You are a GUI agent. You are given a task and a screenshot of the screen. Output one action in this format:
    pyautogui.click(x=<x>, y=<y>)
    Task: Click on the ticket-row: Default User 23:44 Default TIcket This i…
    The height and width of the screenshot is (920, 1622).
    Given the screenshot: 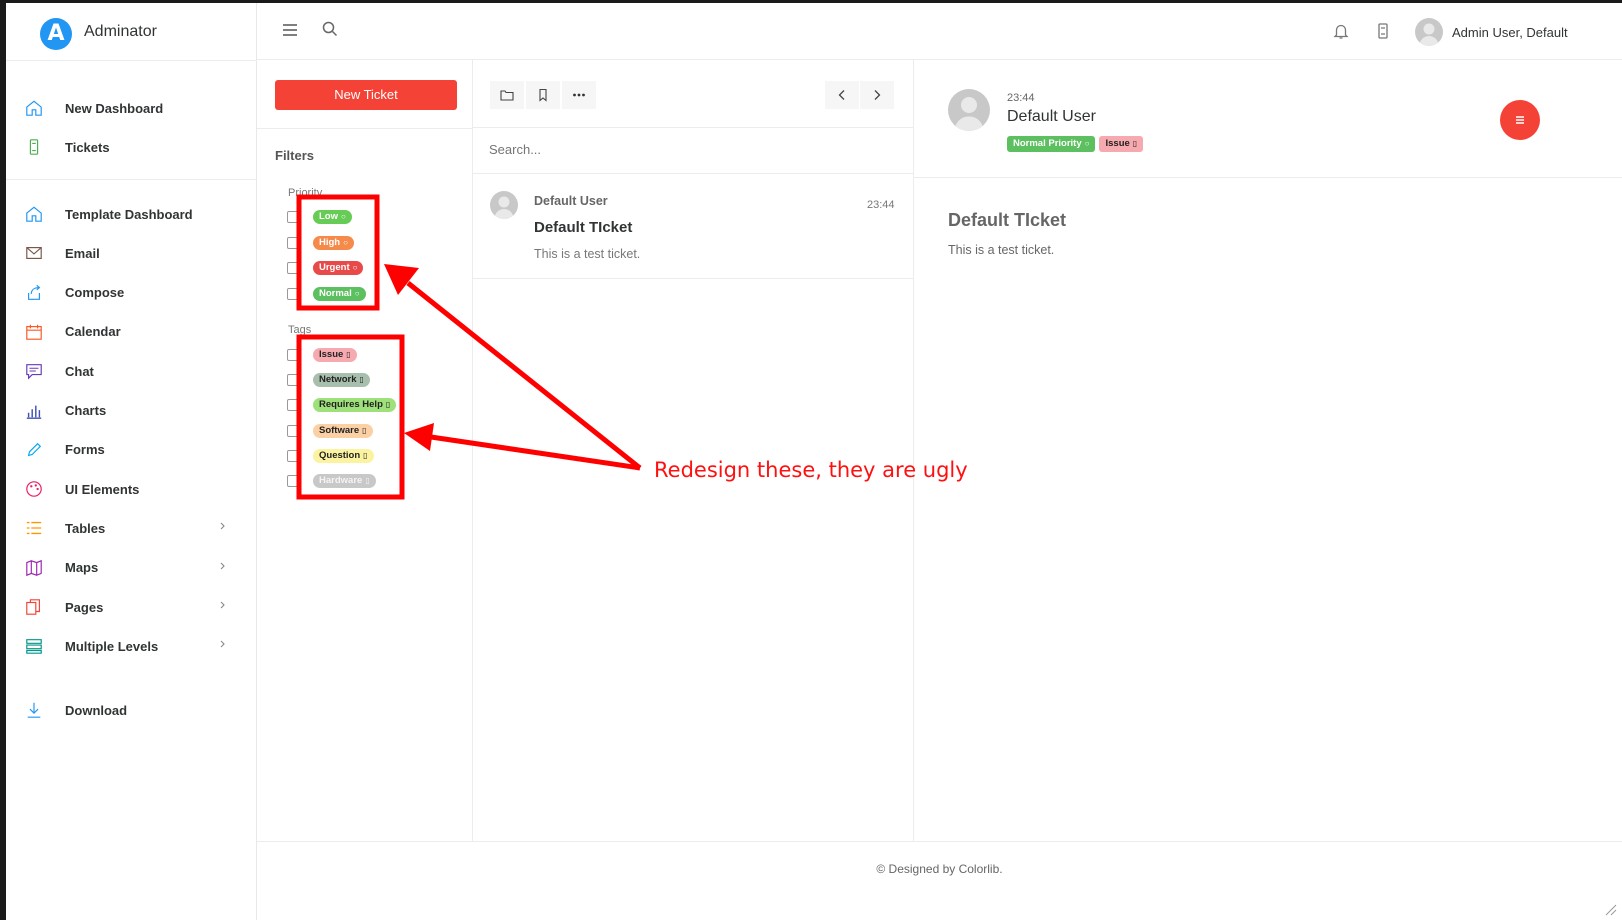 What is the action you would take?
    pyautogui.click(x=693, y=226)
    